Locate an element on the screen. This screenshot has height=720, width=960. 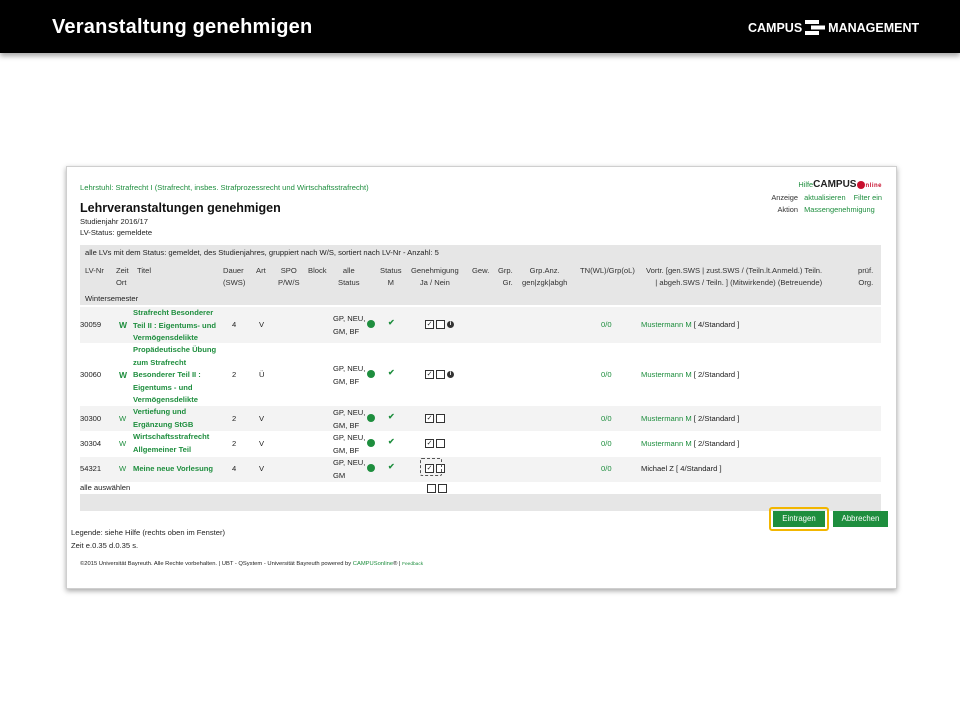
approval-cell: ✓ i is located at coordinates (439, 324).